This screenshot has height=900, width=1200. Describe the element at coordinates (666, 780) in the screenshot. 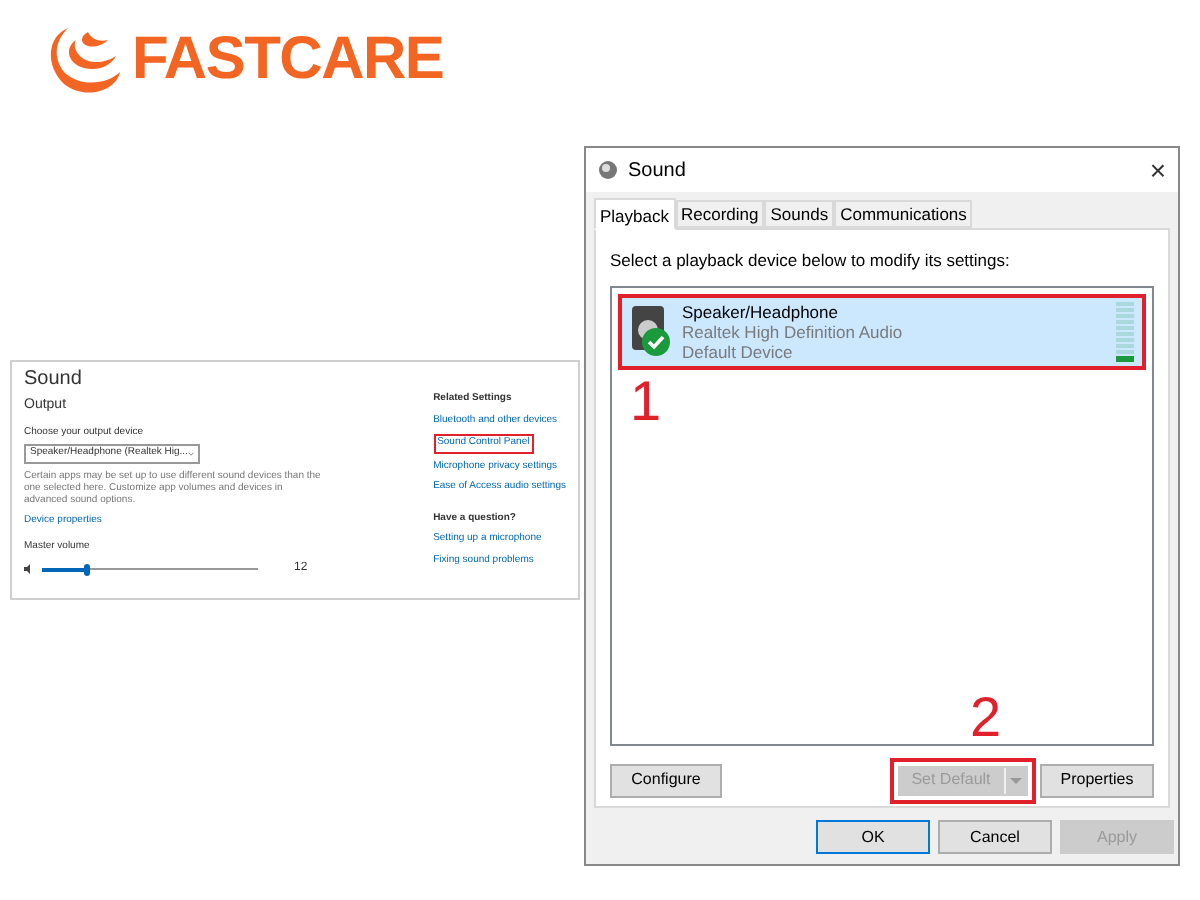

I see `configure-button: Configure` at that location.